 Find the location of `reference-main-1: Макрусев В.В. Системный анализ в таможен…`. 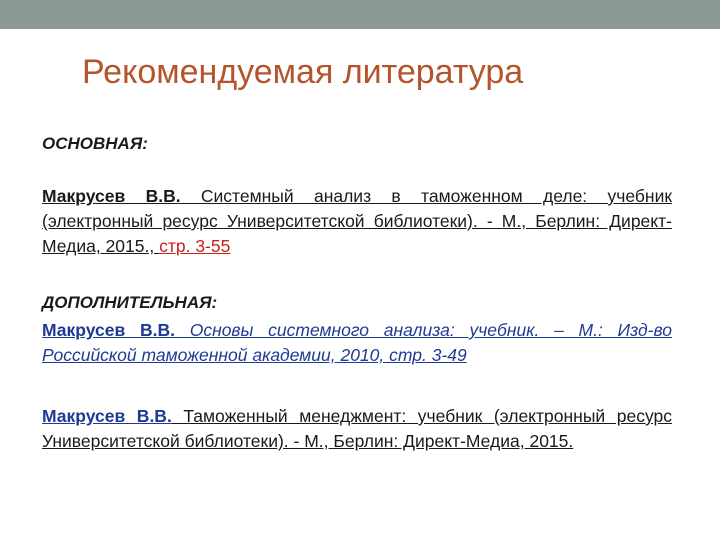

reference-main-1: Макрусев В.В. Системный анализ в таможен… is located at coordinates (357, 221).